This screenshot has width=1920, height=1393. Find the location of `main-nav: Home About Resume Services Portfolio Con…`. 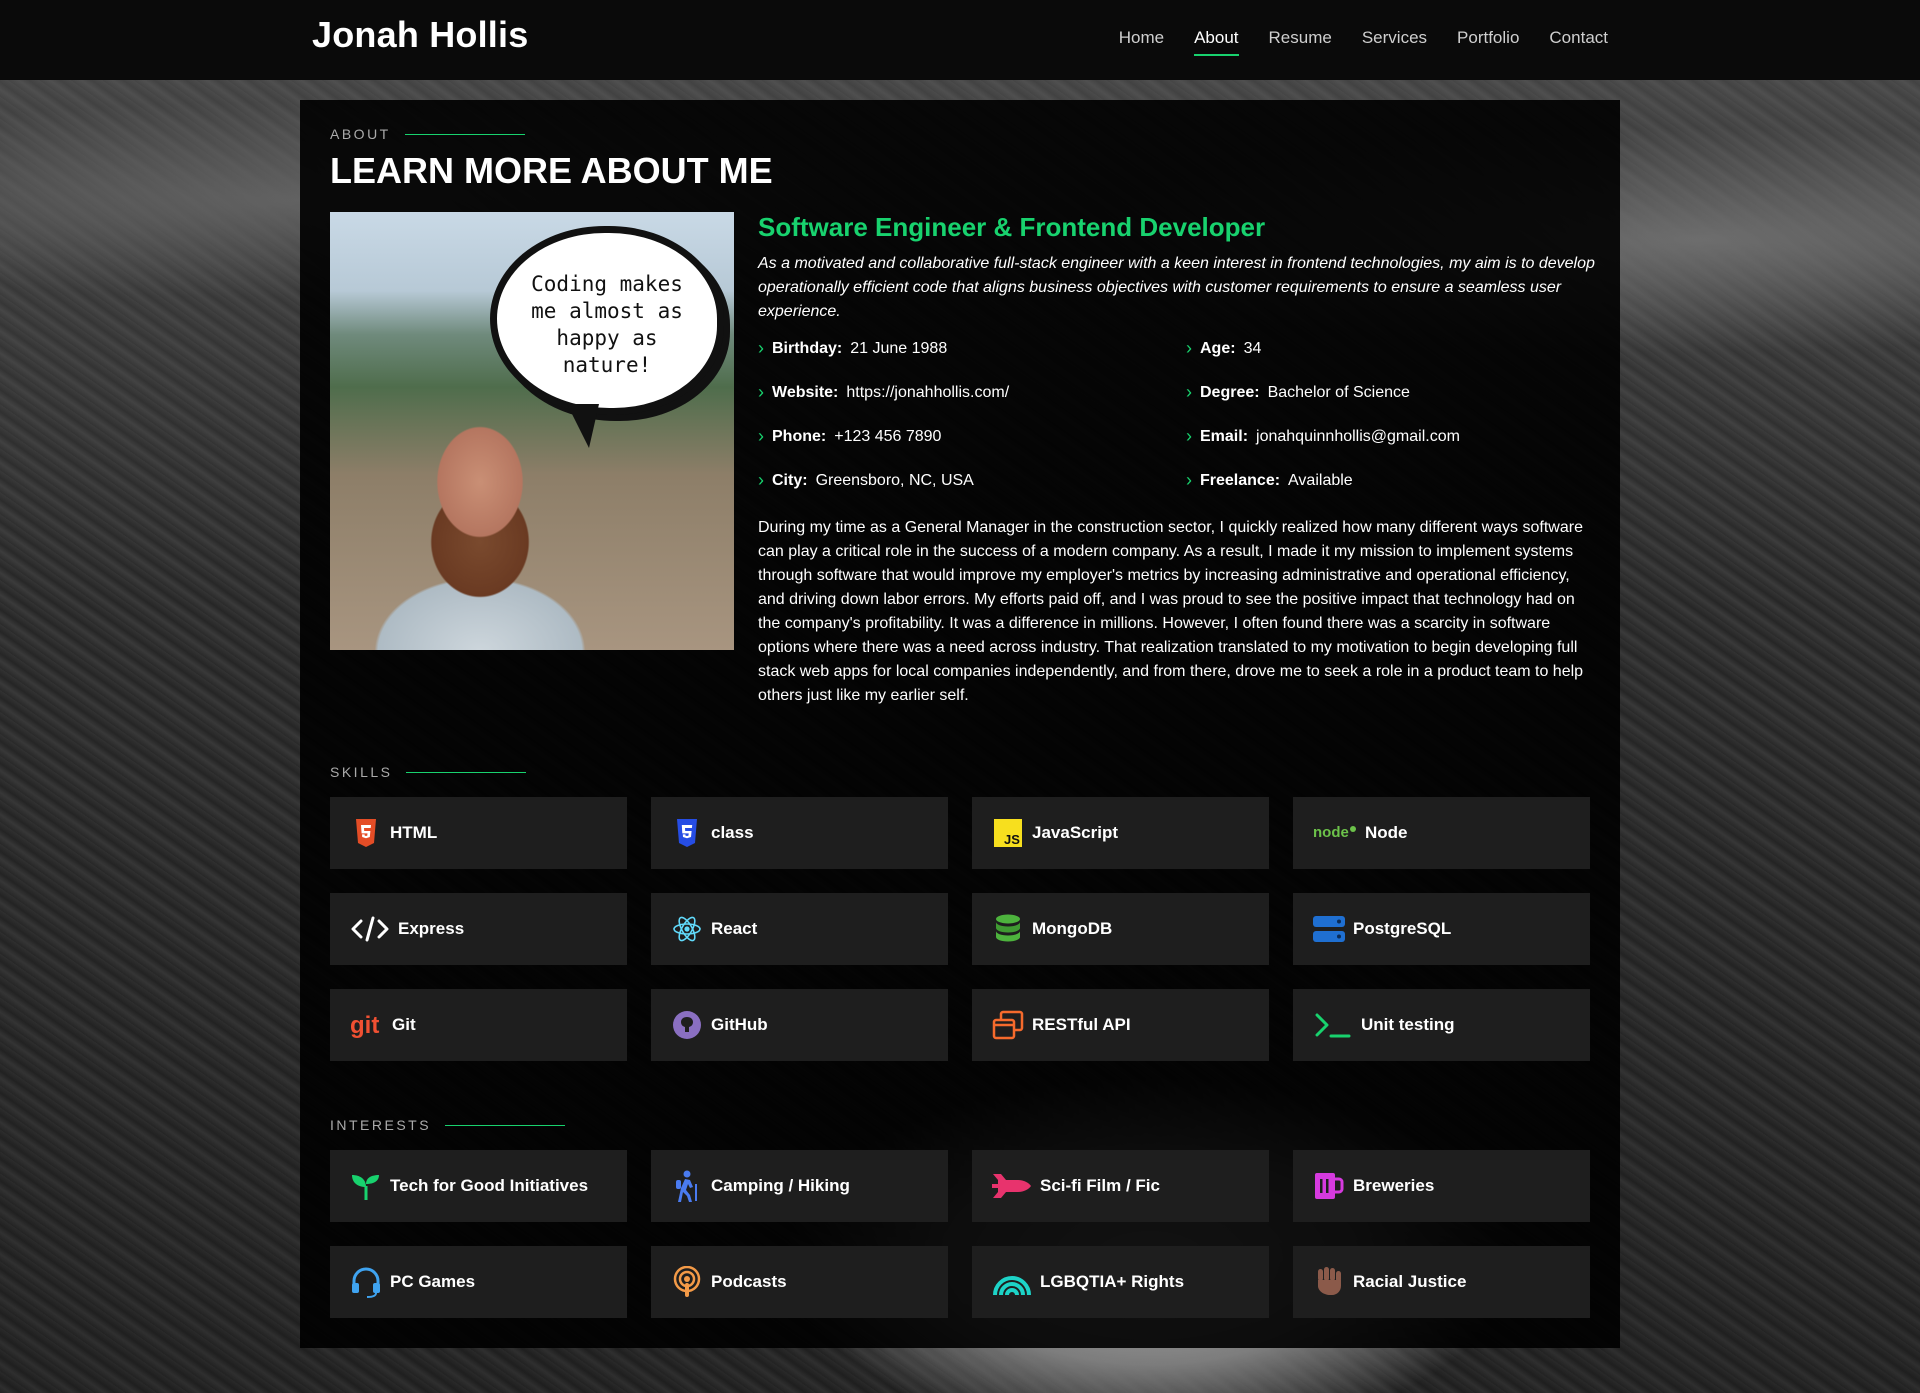

main-nav: Home About Resume Services Portfolio Con… is located at coordinates (1363, 42).